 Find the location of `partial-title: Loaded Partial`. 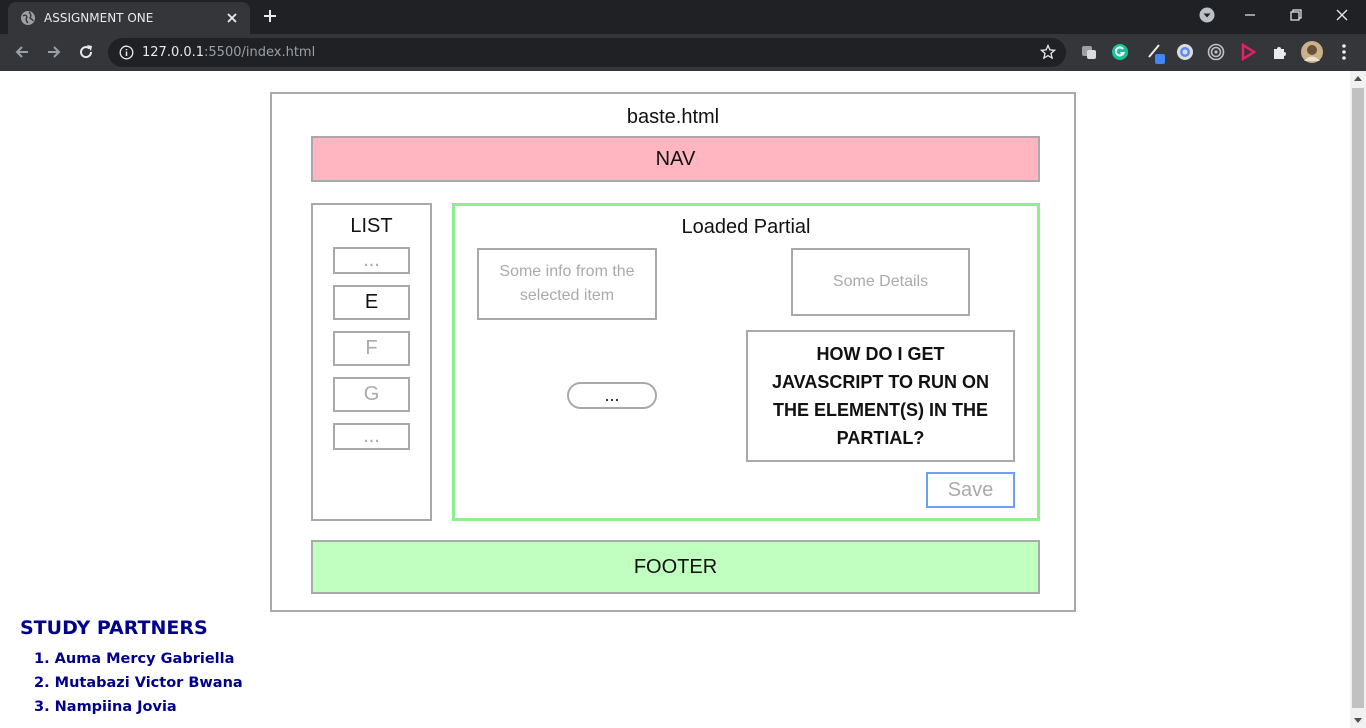

partial-title: Loaded Partial is located at coordinates (746, 227).